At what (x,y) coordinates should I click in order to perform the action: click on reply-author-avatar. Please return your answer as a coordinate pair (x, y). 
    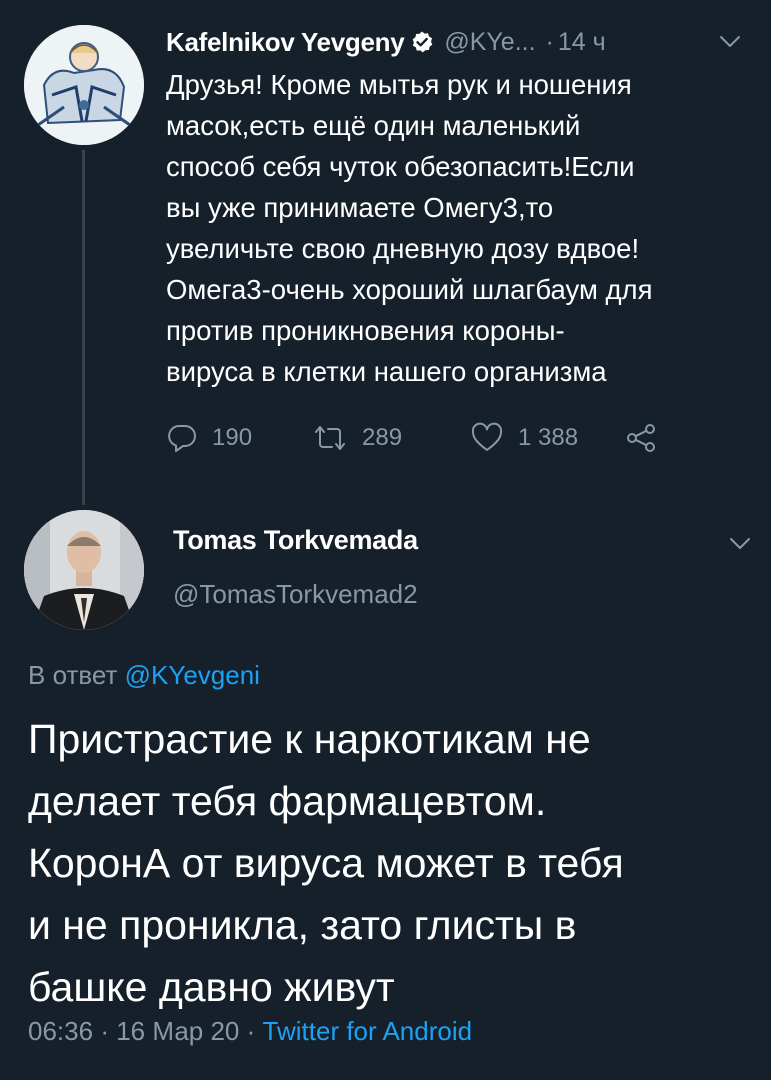
    Looking at the image, I should click on (84, 570).